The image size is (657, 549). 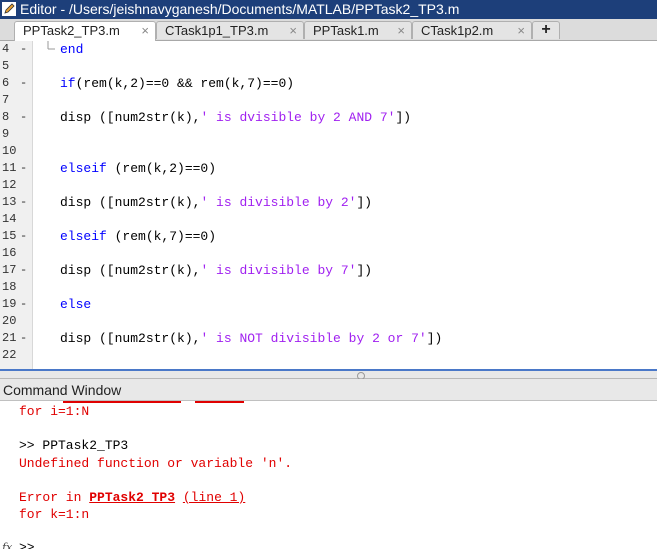 I want to click on code-line: 4- end, so click(x=328, y=49).